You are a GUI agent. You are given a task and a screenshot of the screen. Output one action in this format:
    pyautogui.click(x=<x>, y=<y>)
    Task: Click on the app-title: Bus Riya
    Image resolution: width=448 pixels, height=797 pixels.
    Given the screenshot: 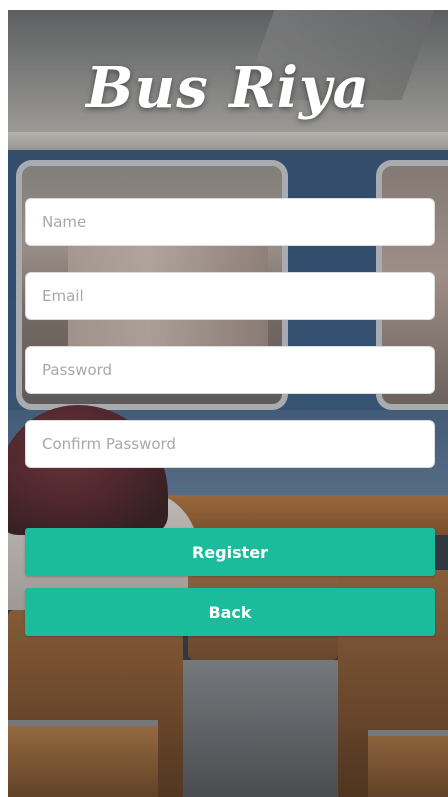 What is the action you would take?
    pyautogui.click(x=228, y=88)
    